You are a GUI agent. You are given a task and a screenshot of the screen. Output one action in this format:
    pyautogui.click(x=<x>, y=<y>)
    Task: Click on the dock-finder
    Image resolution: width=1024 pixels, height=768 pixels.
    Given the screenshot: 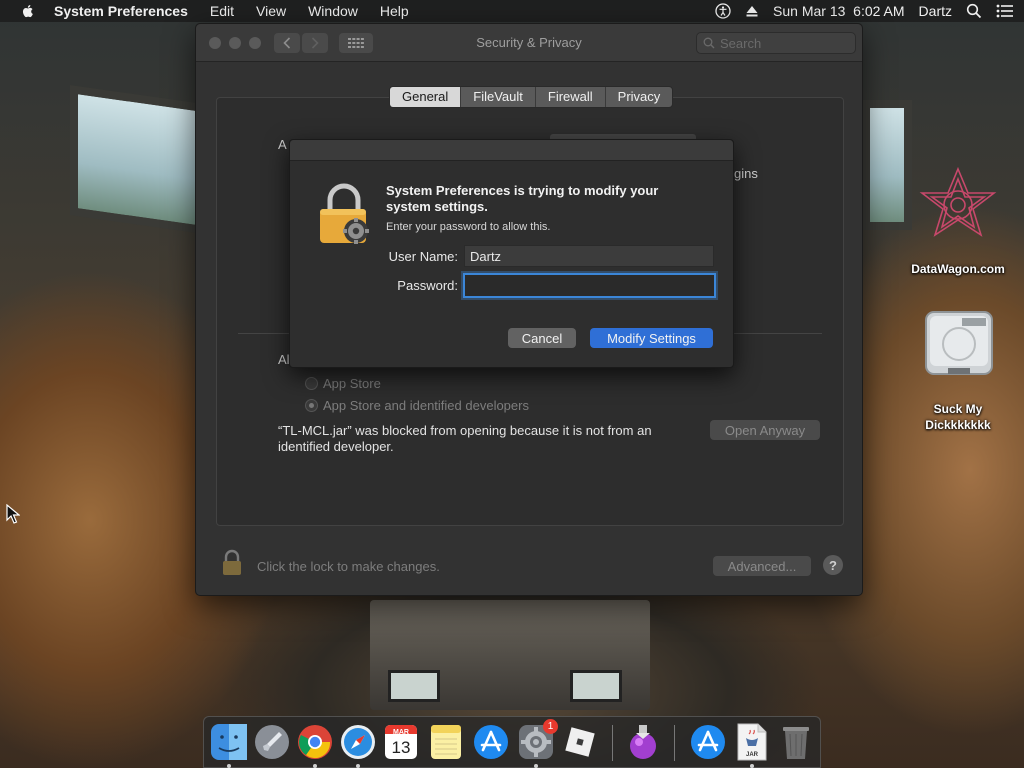 What is the action you would take?
    pyautogui.click(x=229, y=742)
    